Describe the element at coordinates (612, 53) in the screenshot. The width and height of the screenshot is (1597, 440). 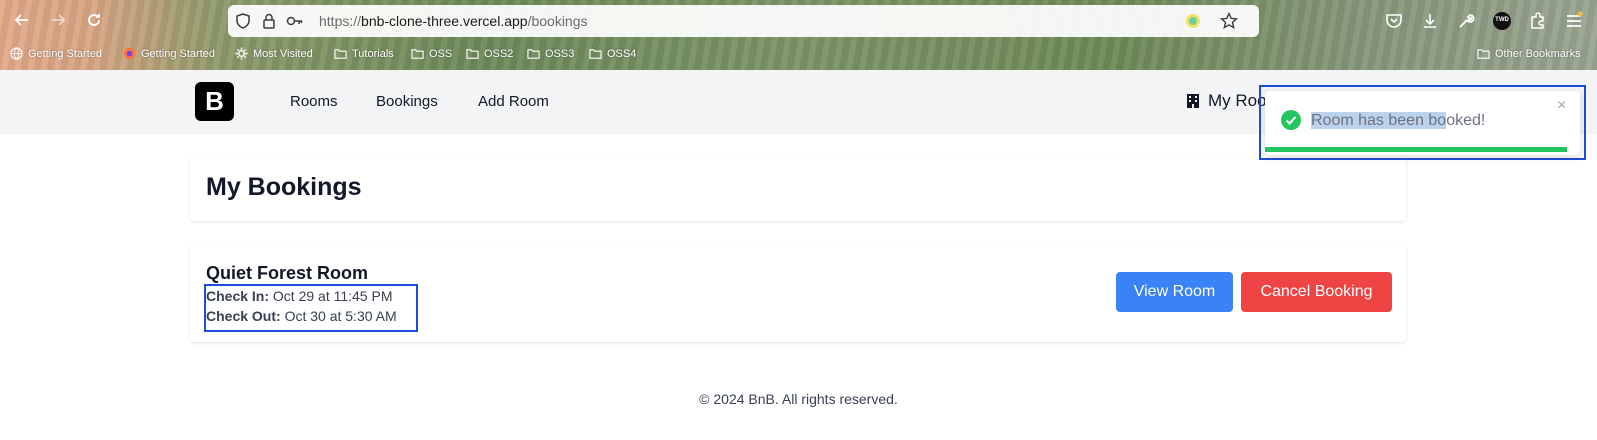
I see `bookmark-oss4: OSS4` at that location.